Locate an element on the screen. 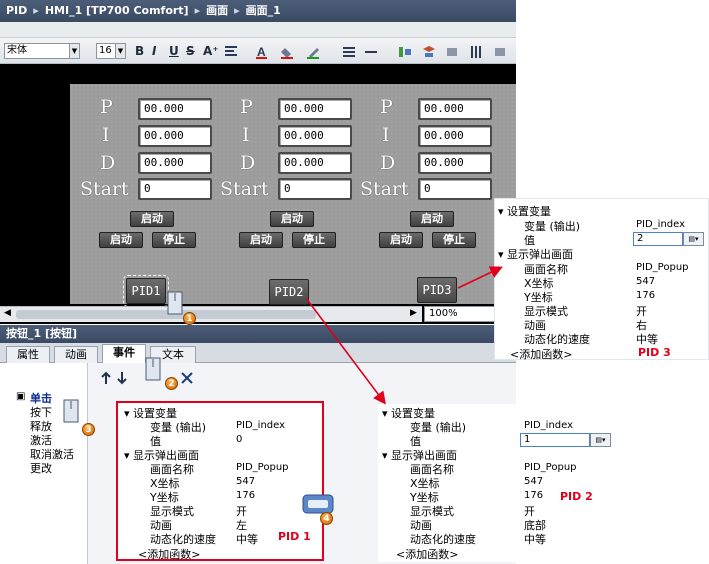 The height and width of the screenshot is (564, 709). delete-icon is located at coordinates (187, 378).